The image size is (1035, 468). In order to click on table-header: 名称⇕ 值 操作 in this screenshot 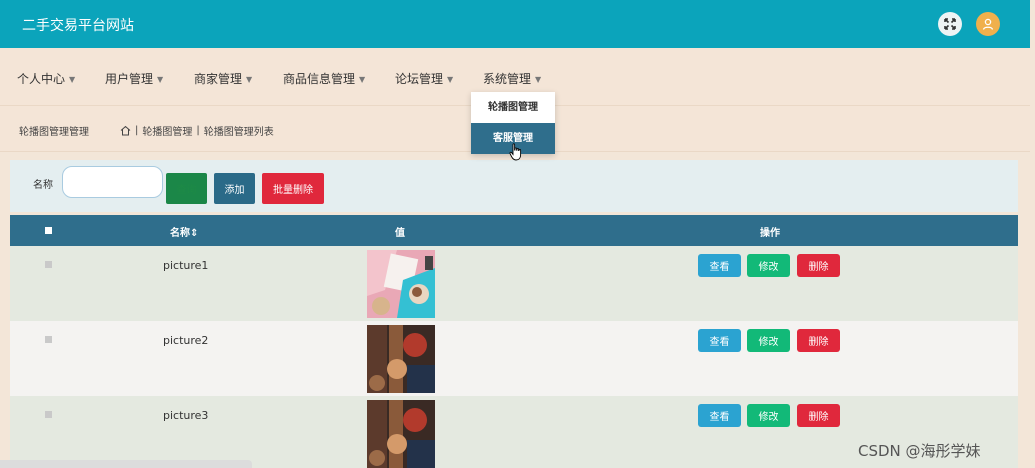, I will do `click(514, 230)`.